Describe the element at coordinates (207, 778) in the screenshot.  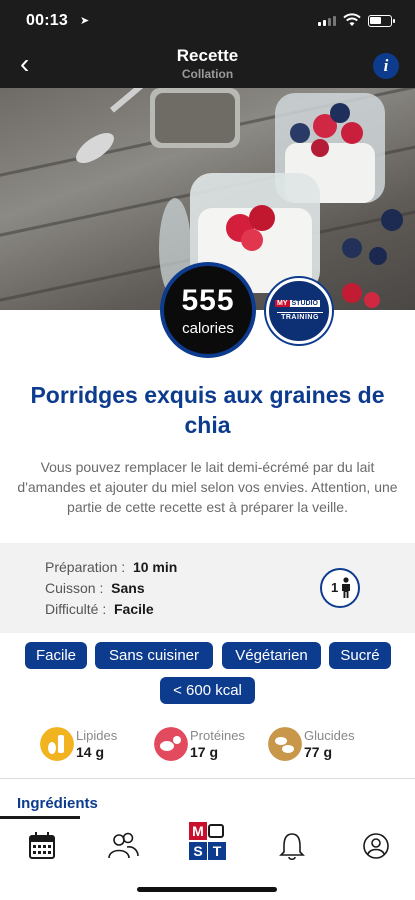
I see `divider` at that location.